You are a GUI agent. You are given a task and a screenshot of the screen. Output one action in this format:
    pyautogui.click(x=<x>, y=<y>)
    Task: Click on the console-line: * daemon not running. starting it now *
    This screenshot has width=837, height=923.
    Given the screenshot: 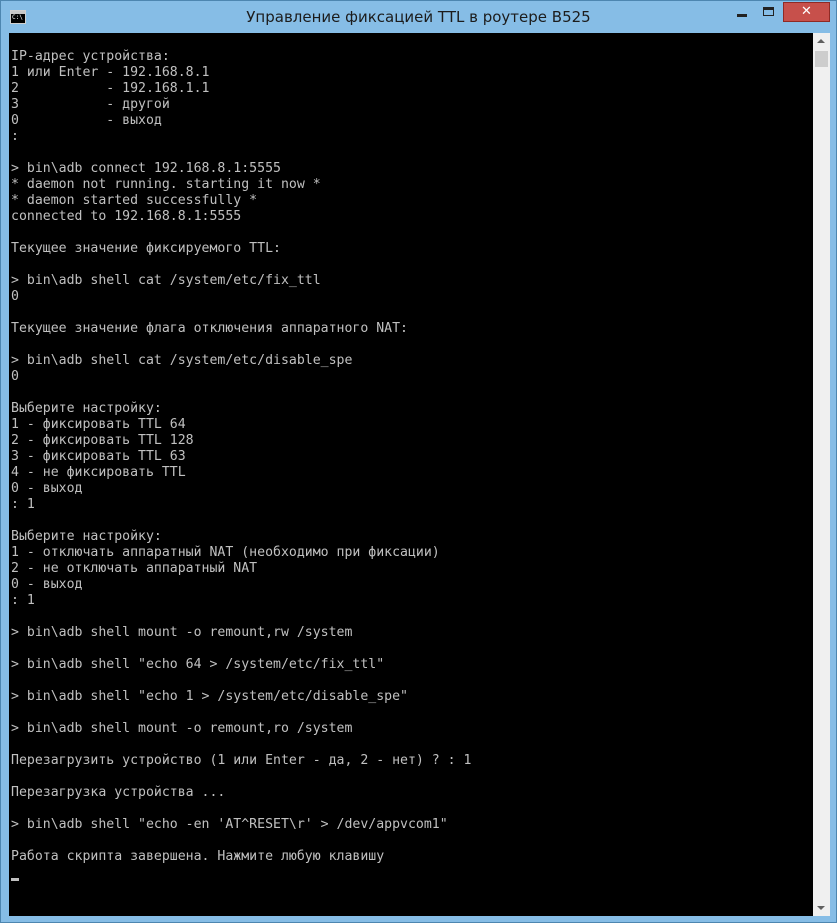 What is the action you would take?
    pyautogui.click(x=166, y=184)
    